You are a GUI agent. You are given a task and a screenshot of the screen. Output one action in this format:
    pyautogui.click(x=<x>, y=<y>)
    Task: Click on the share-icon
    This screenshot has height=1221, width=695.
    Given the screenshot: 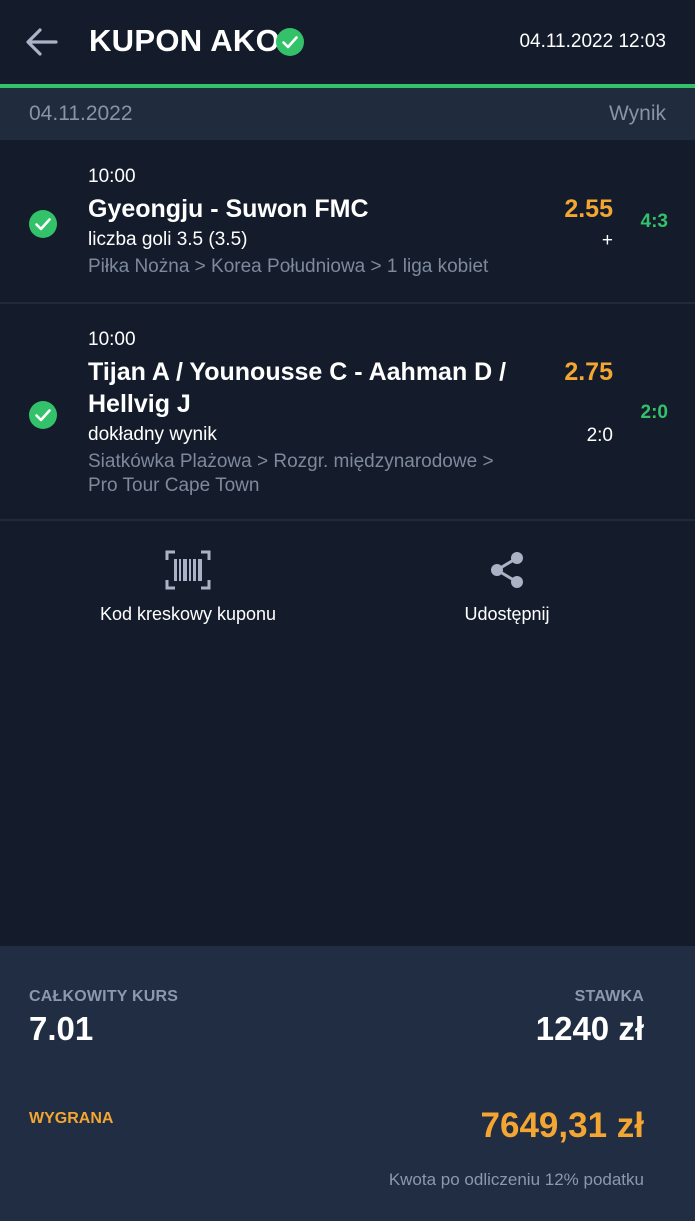 What is the action you would take?
    pyautogui.click(x=507, y=570)
    